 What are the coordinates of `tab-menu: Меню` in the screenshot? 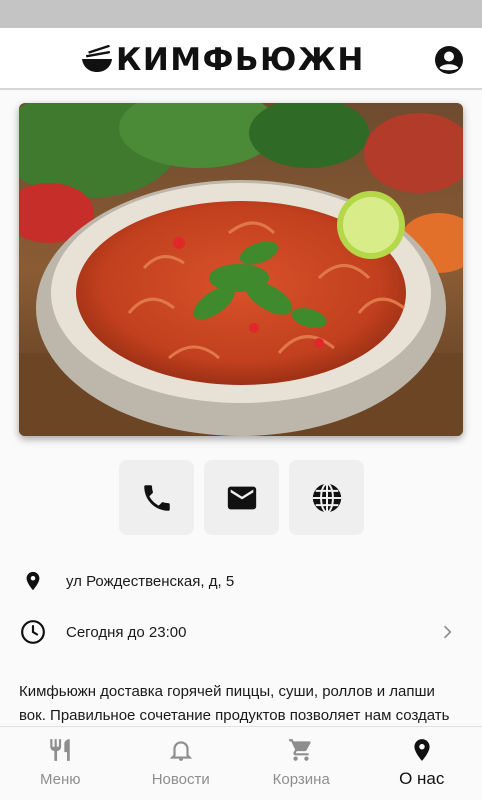 It's located at (60, 763).